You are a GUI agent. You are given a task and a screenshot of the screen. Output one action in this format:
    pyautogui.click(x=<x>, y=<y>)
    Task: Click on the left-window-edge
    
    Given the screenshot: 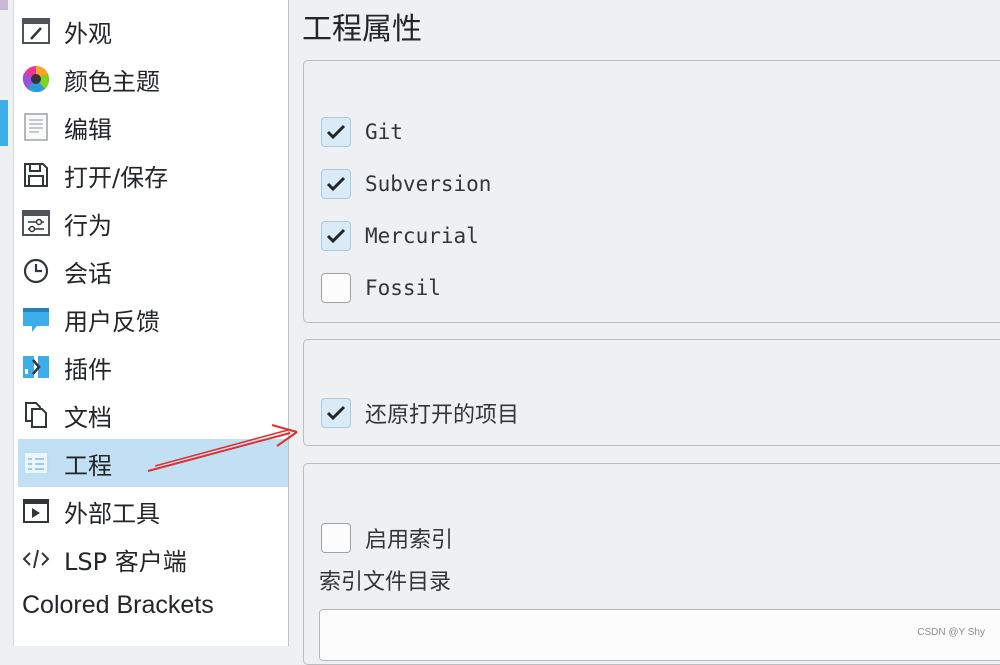 What is the action you would take?
    pyautogui.click(x=6, y=323)
    